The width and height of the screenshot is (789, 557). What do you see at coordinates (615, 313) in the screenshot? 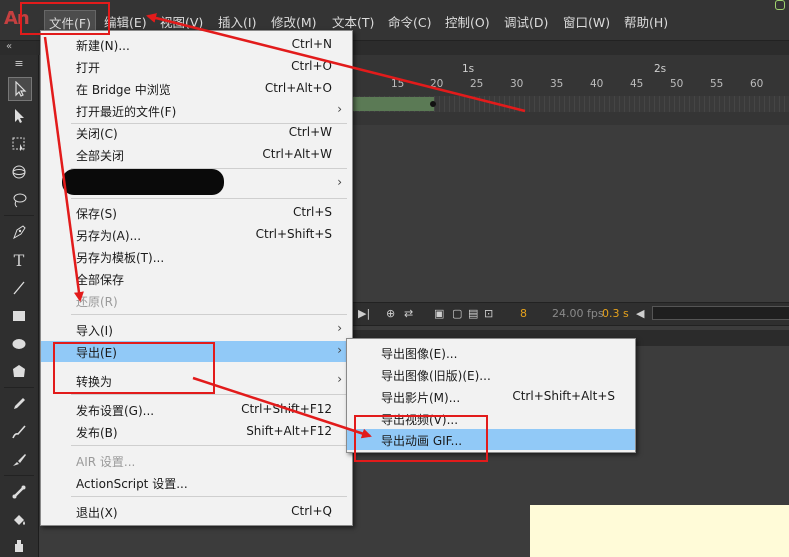
I see `elapsed-time: 0.3 s` at bounding box center [615, 313].